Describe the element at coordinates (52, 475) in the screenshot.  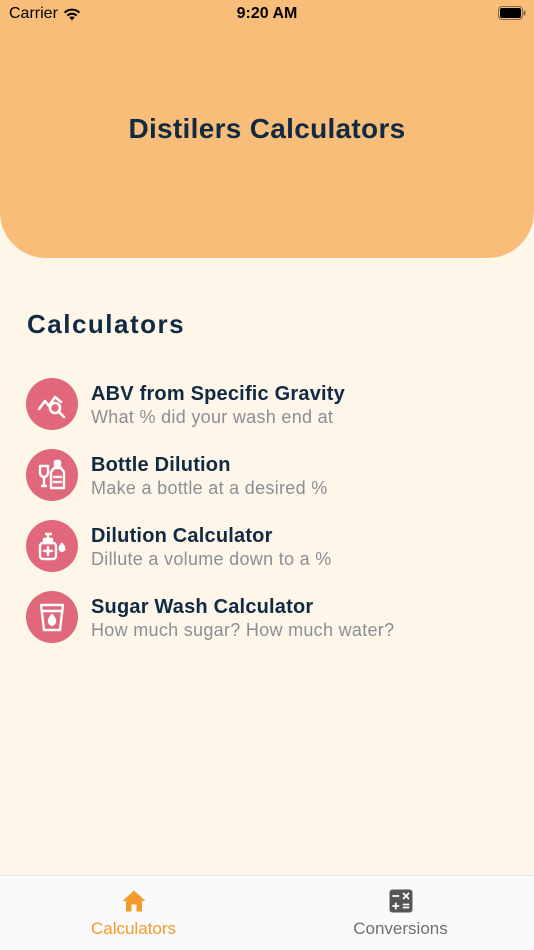
I see `bottle-glass-icon` at that location.